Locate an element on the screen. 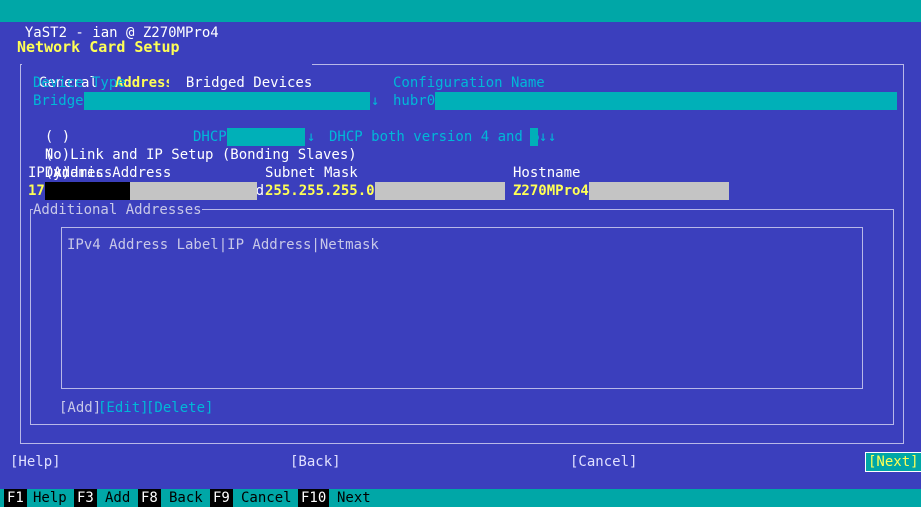 This screenshot has height=507, width=921. dhcp-version-select is located at coordinates (534, 137).